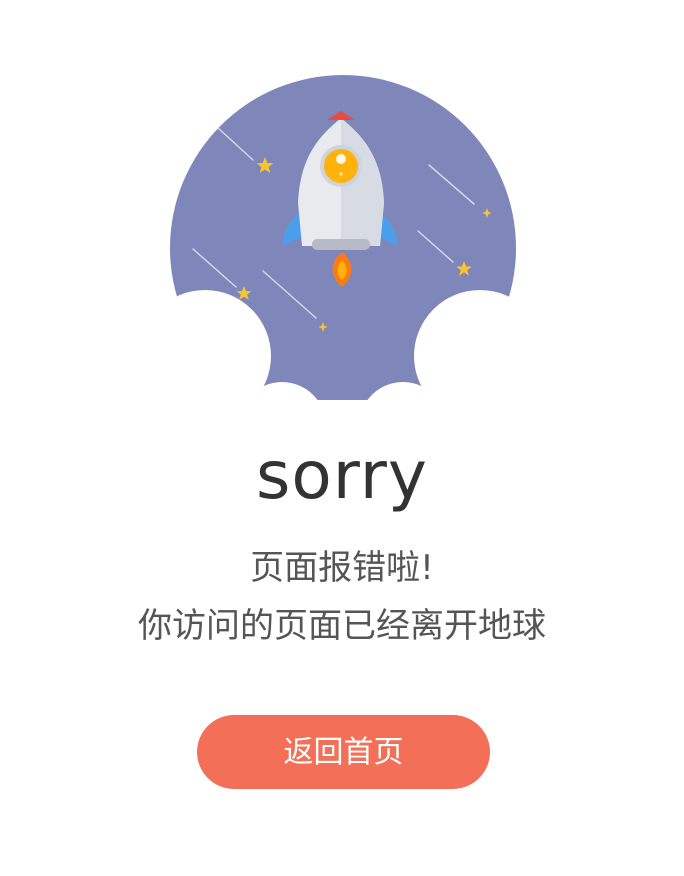 The image size is (684, 876). Describe the element at coordinates (341, 244) in the screenshot. I see `rocket-base` at that location.